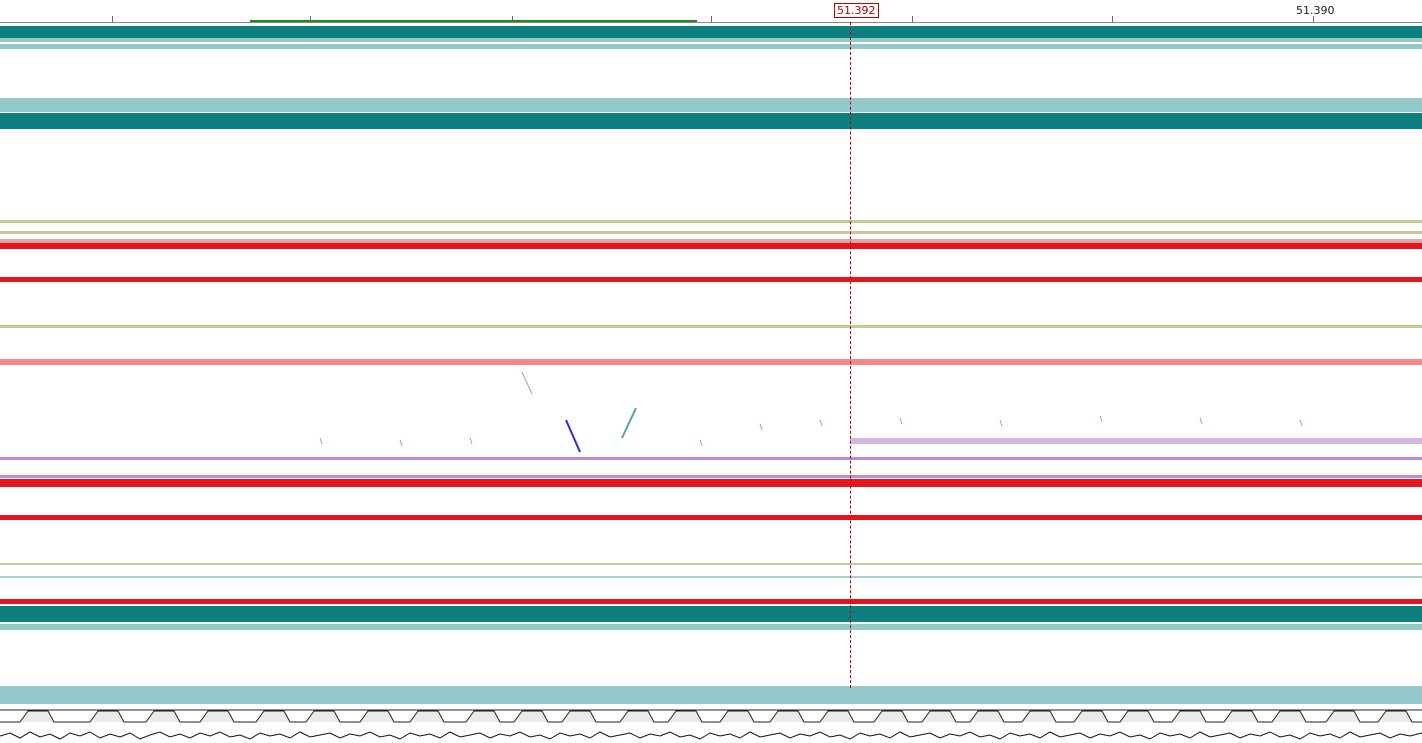 This screenshot has width=1422, height=743. Describe the element at coordinates (850, 355) in the screenshot. I see `cursor-line` at that location.